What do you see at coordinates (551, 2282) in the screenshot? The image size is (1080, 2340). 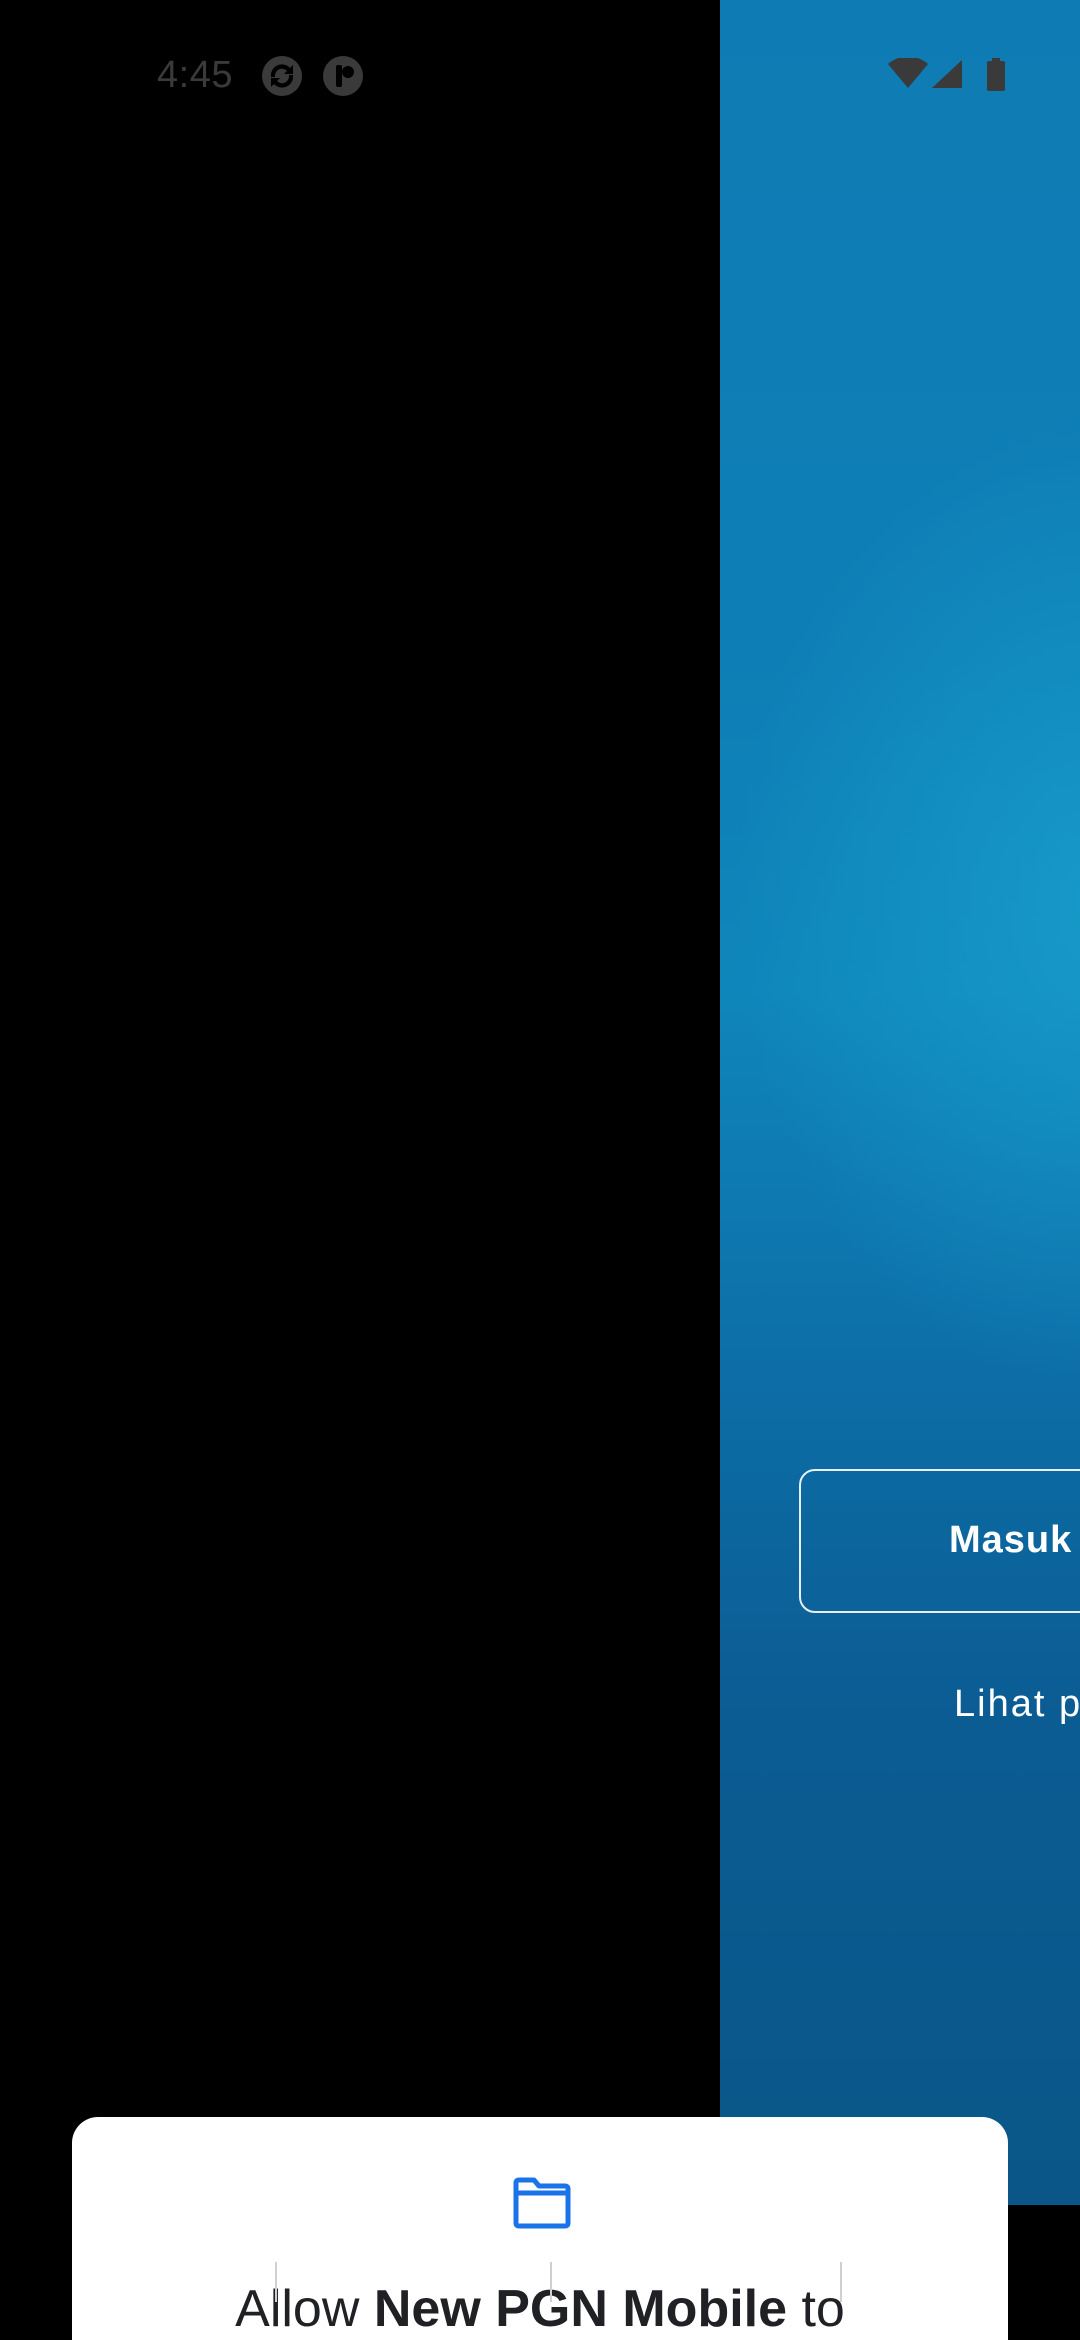 I see `nav-hint-center` at bounding box center [551, 2282].